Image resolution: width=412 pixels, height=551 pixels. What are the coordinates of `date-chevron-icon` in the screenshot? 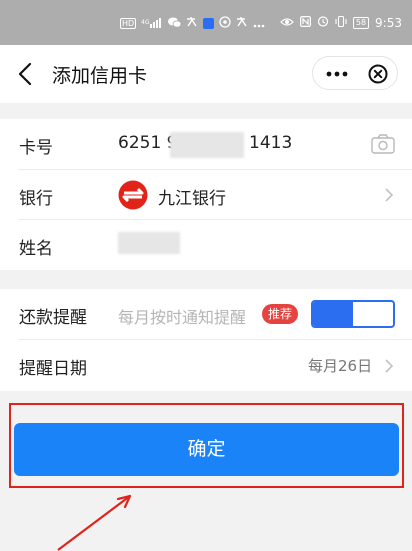 It's located at (389, 366).